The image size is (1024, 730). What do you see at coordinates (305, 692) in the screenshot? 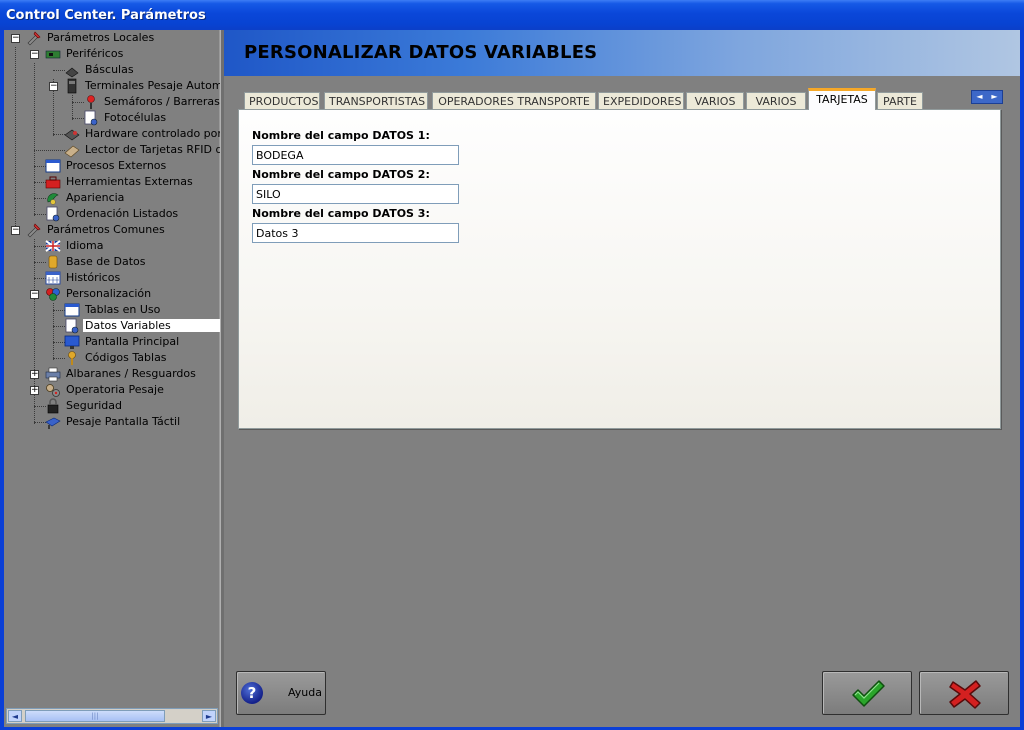
I see `help-button-label: Ayuda` at bounding box center [305, 692].